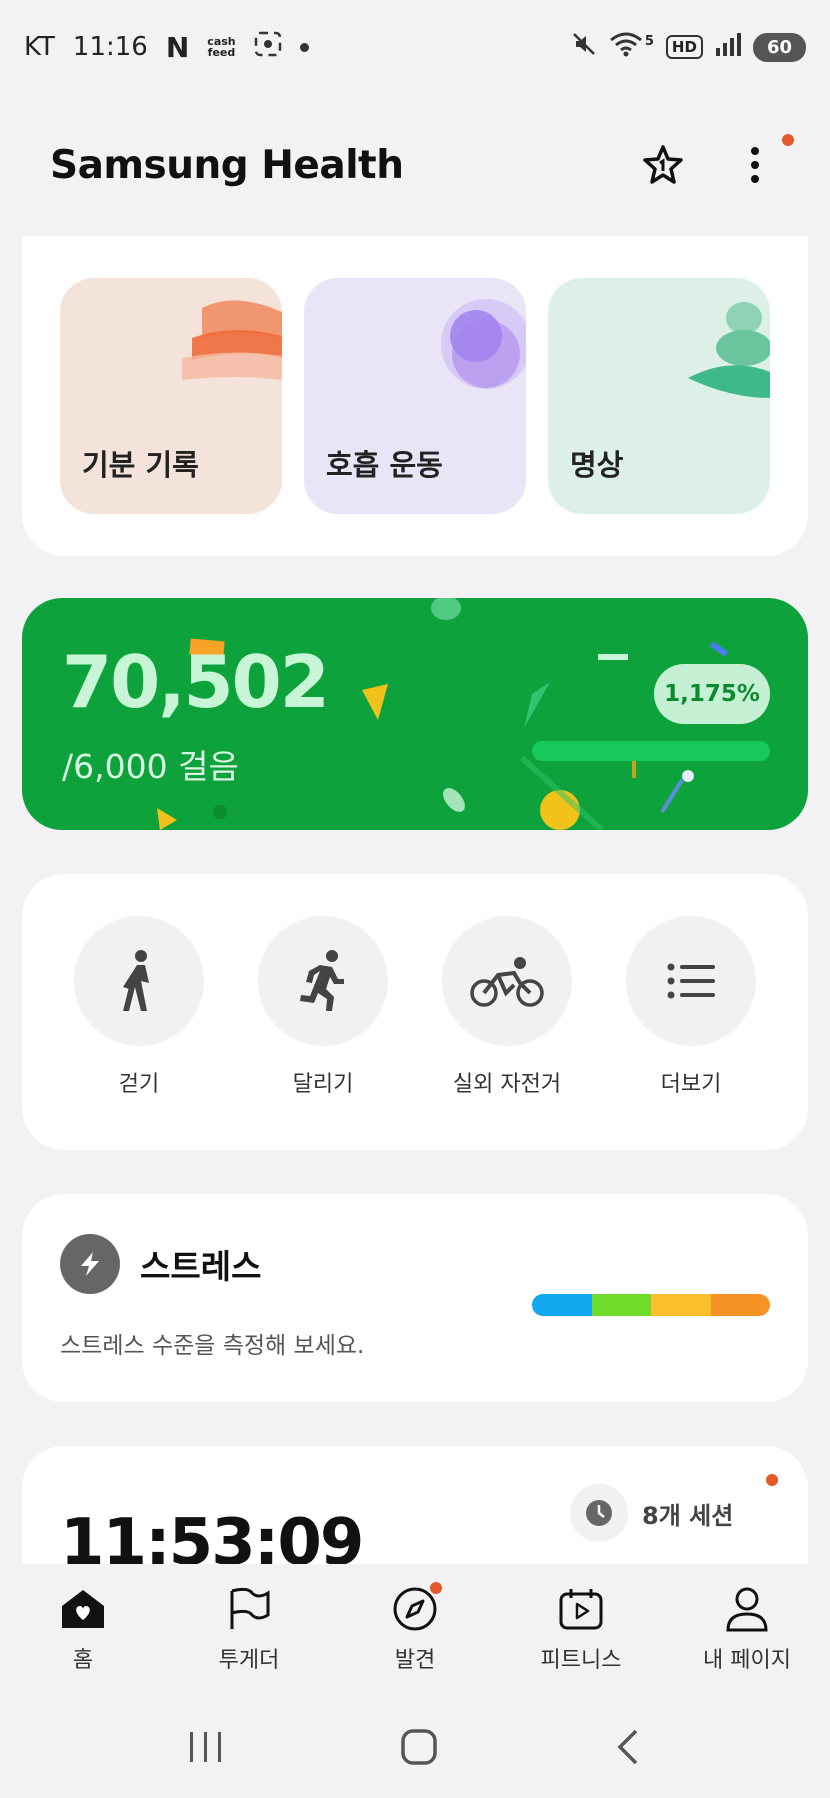  What do you see at coordinates (323, 1084) in the screenshot?
I see `exercise-label: 달리기` at bounding box center [323, 1084].